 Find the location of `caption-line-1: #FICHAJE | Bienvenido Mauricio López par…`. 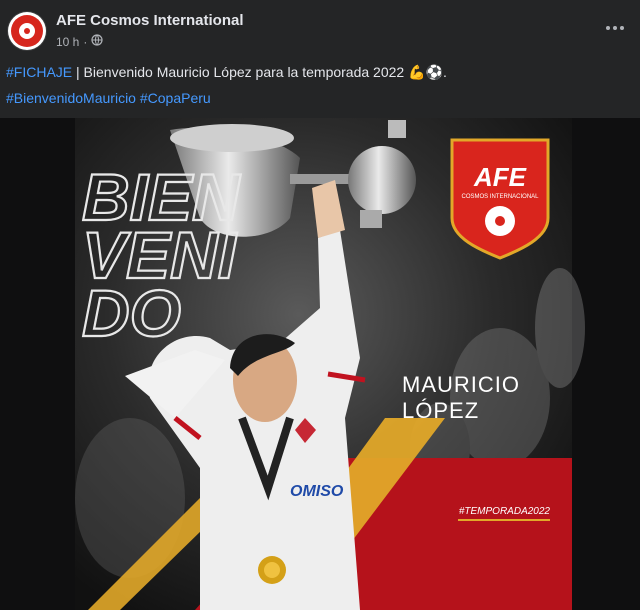

caption-line-1: #FICHAJE | Bienvenido Mauricio López par… is located at coordinates (316, 75).